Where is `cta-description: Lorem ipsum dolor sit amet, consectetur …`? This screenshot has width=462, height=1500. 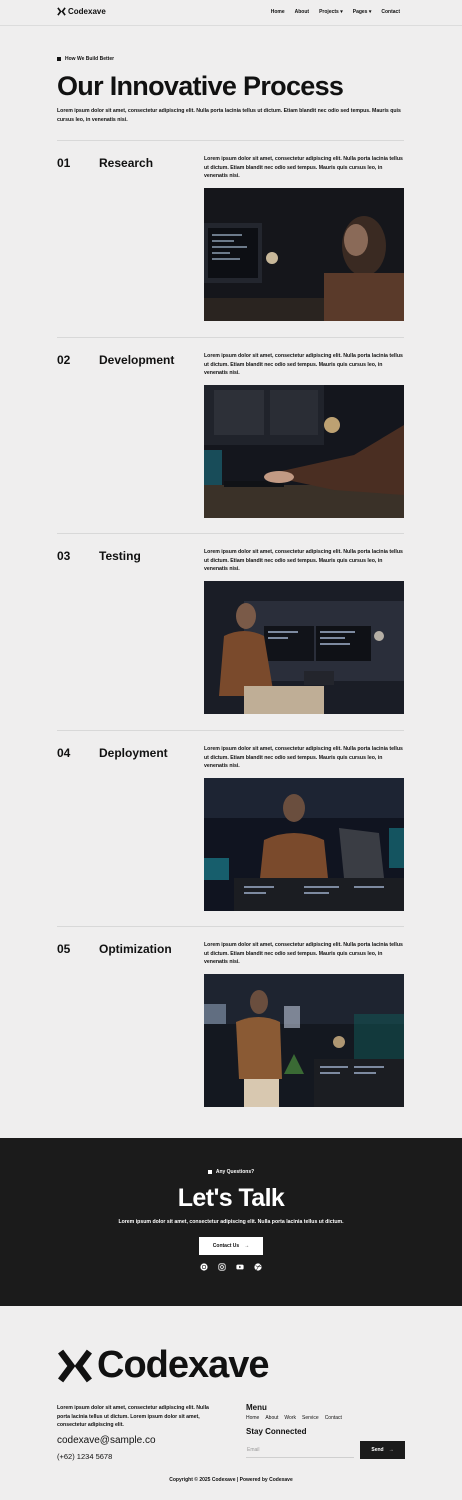
cta-description: Lorem ipsum dolor sit amet, consectetur … is located at coordinates (231, 1222).